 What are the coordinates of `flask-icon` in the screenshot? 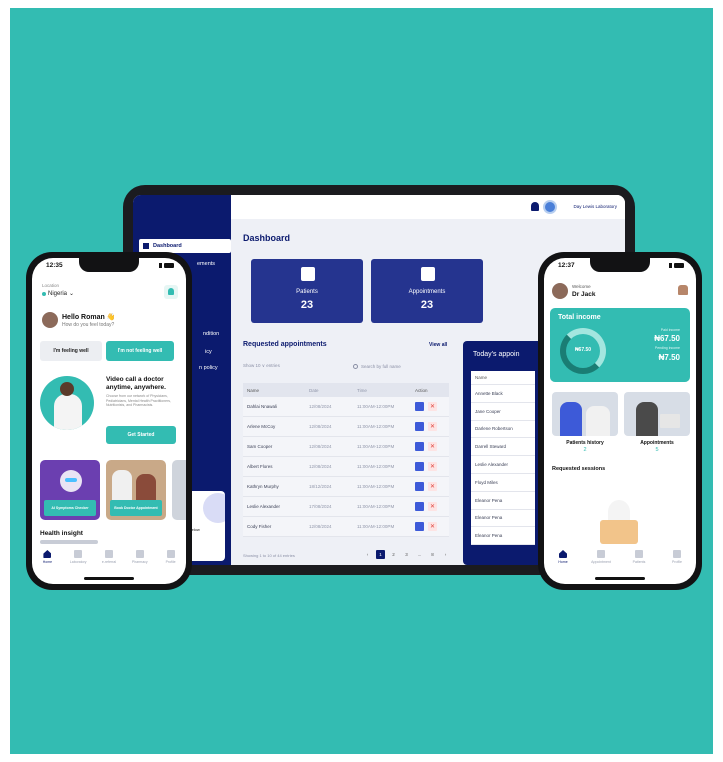 It's located at (78, 554).